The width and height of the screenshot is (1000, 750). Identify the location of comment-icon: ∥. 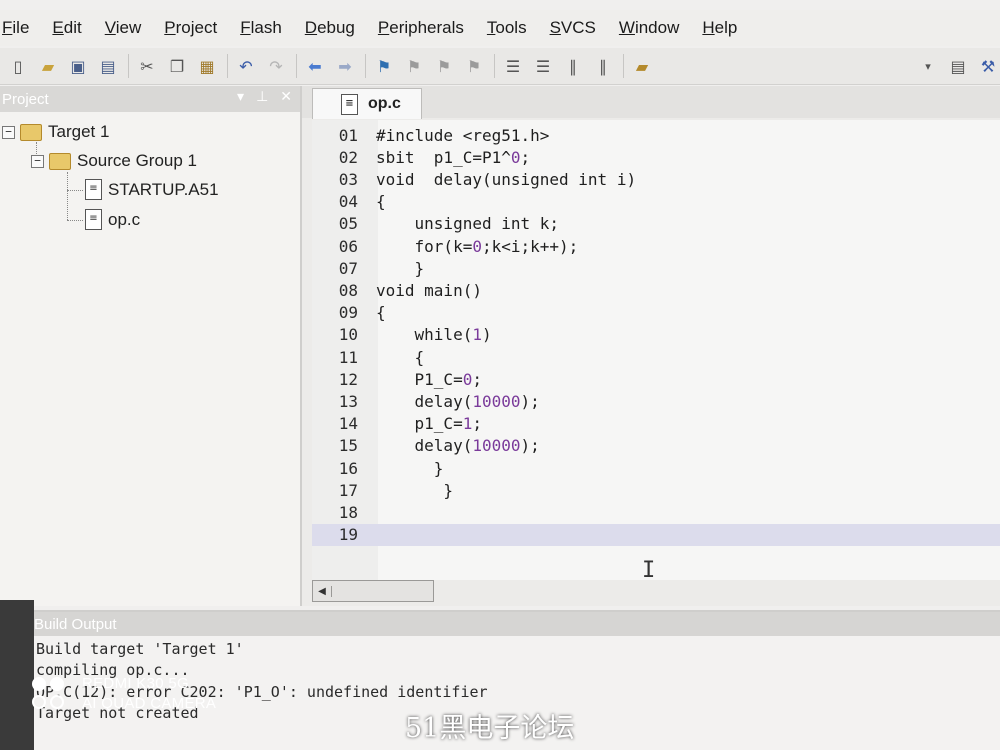
(573, 66).